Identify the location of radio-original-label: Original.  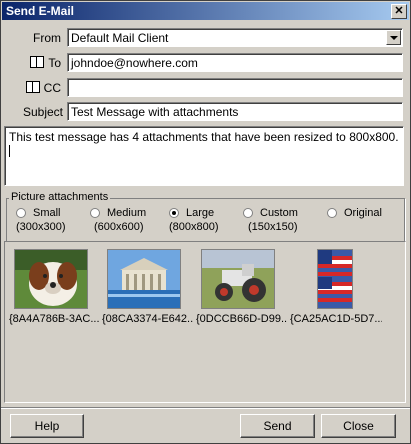
(363, 213).